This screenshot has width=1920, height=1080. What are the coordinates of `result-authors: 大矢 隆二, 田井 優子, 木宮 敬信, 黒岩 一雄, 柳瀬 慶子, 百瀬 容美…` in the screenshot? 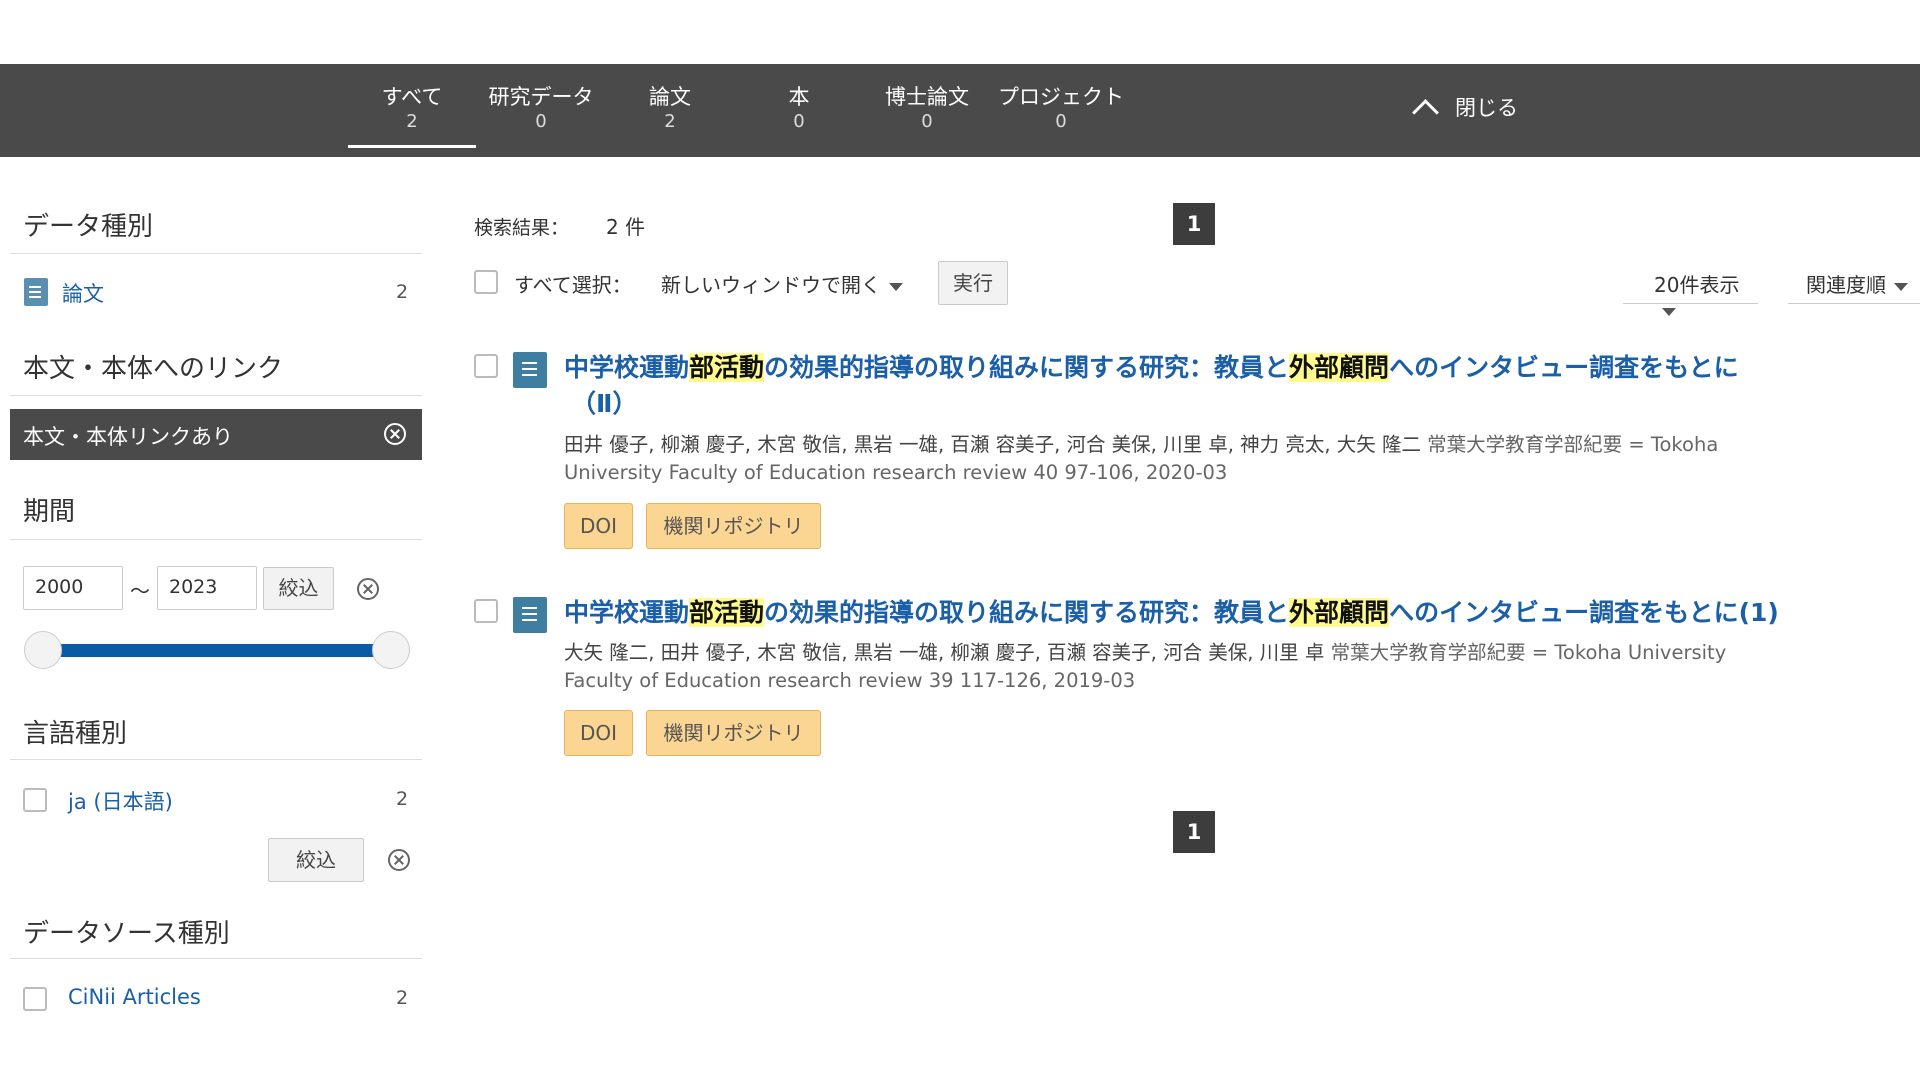 It's located at (944, 652).